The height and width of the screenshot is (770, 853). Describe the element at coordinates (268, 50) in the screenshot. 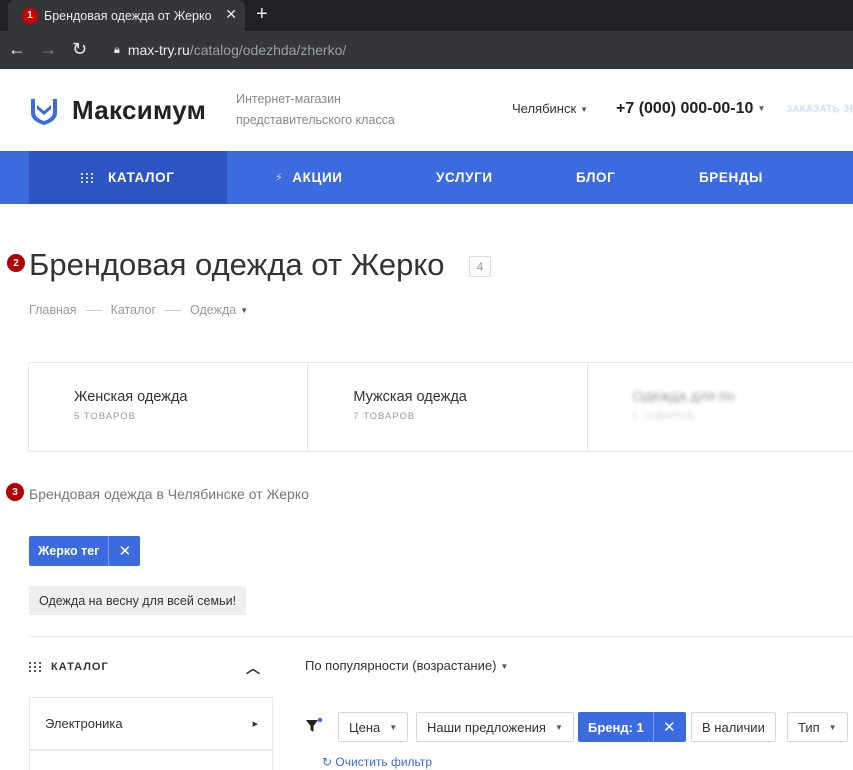

I see `url-path: /catalog/odezhda/zherko/` at that location.